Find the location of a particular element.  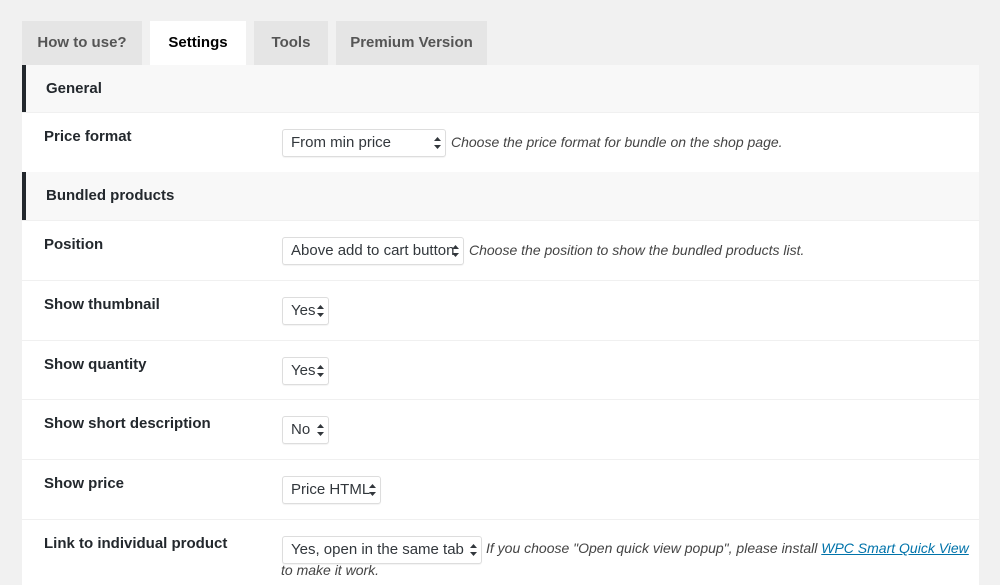

show-price-select: Price HTML is located at coordinates (331, 490).